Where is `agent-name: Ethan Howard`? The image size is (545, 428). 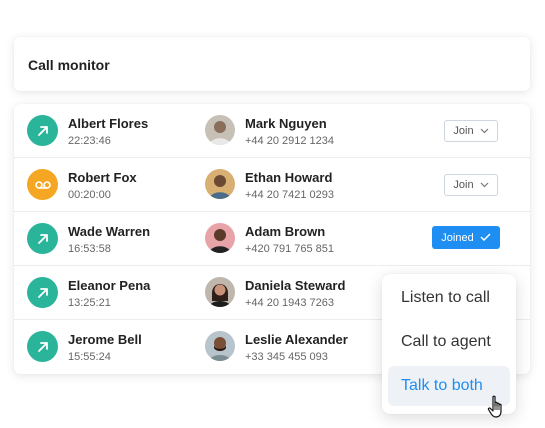
agent-name: Ethan Howard is located at coordinates (289, 177).